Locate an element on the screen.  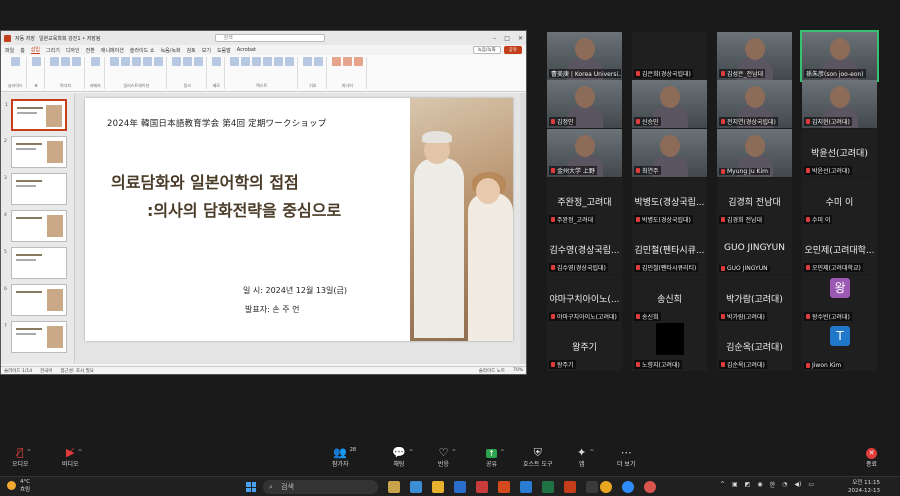
table-icon is located at coordinates (36, 61).